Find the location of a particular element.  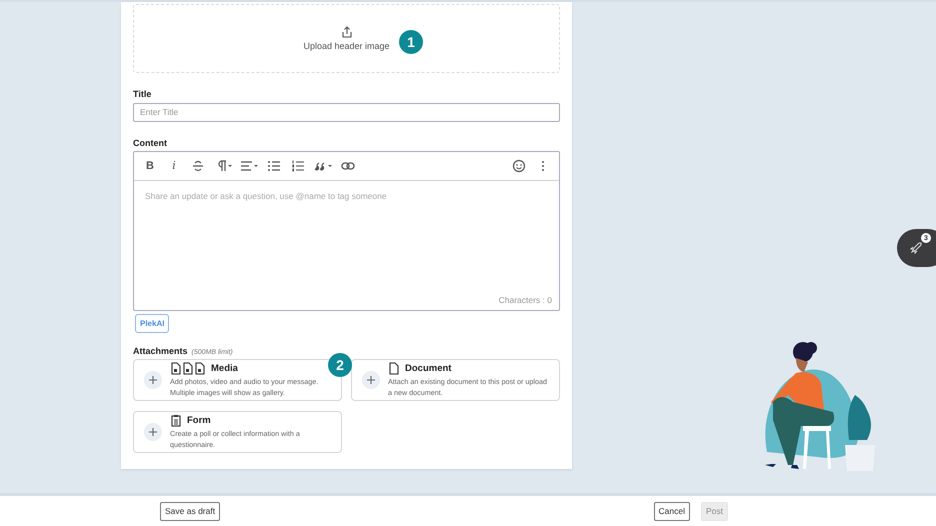

numbered-list-icon is located at coordinates (298, 165).